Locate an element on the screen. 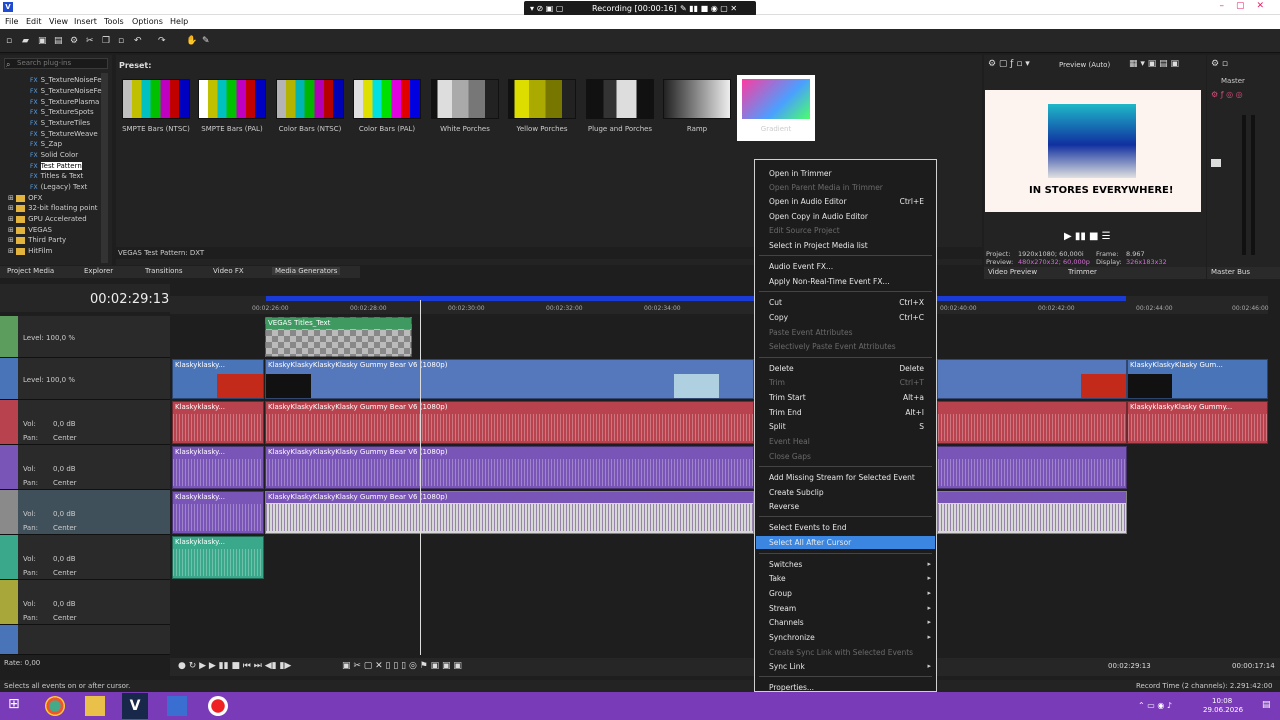 Image resolution: width=1280 pixels, height=720 pixels. tree-item: FX S_TexturePlasma is located at coordinates (64, 102).